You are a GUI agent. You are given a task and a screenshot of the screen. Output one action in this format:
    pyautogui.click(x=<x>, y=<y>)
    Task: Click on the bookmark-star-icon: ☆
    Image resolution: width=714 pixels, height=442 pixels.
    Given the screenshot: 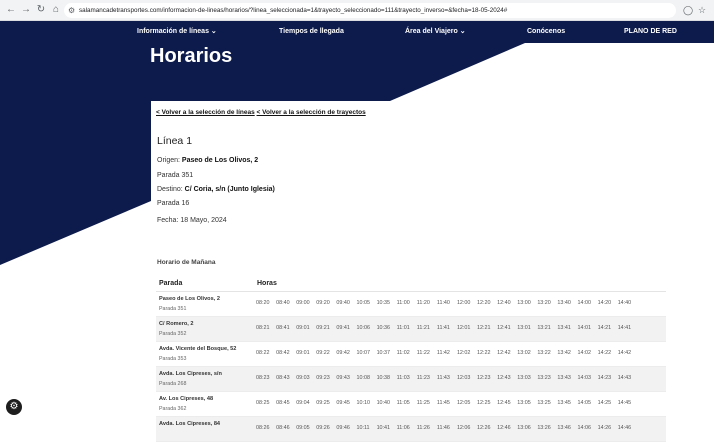 What is the action you would take?
    pyautogui.click(x=702, y=10)
    